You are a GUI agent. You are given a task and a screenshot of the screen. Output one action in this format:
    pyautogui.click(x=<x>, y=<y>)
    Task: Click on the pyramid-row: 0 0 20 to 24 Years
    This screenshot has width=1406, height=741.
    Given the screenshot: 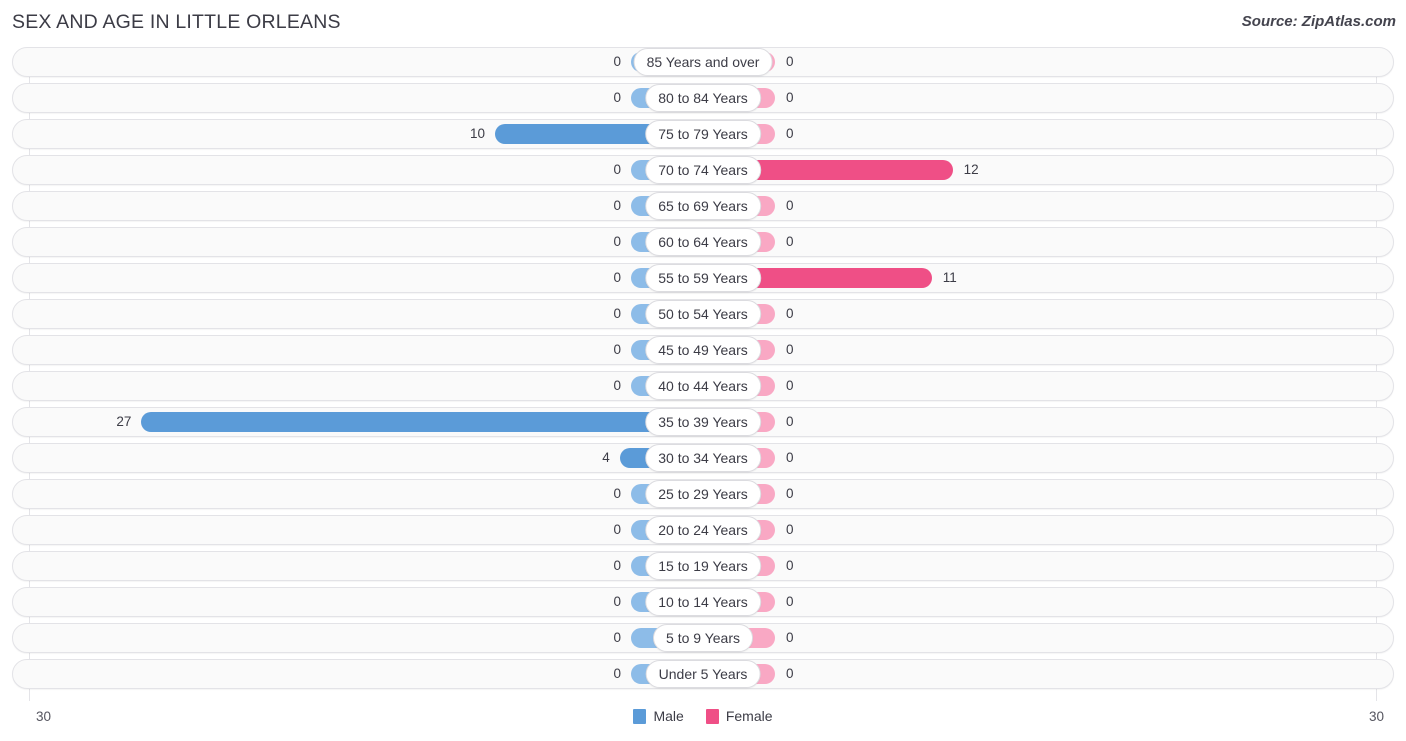 What is the action you would take?
    pyautogui.click(x=703, y=530)
    